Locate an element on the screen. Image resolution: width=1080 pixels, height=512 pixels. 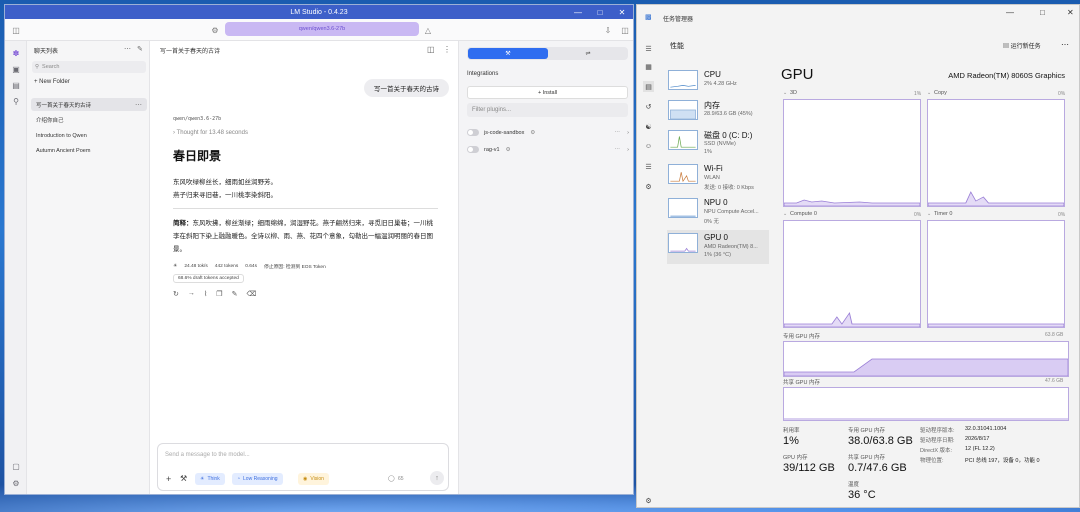
run-new-task-button: ▤ 运行新任务 is located at coordinates (1022, 45).